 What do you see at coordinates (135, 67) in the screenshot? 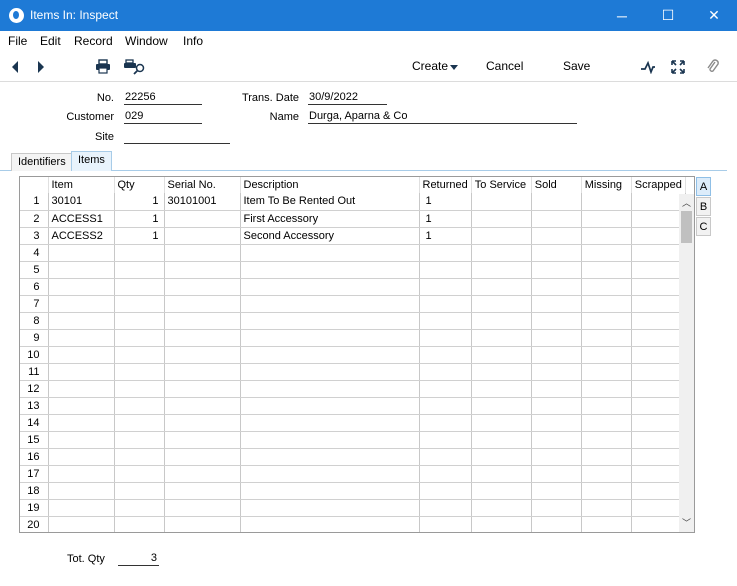
I see `print-preview-icon` at bounding box center [135, 67].